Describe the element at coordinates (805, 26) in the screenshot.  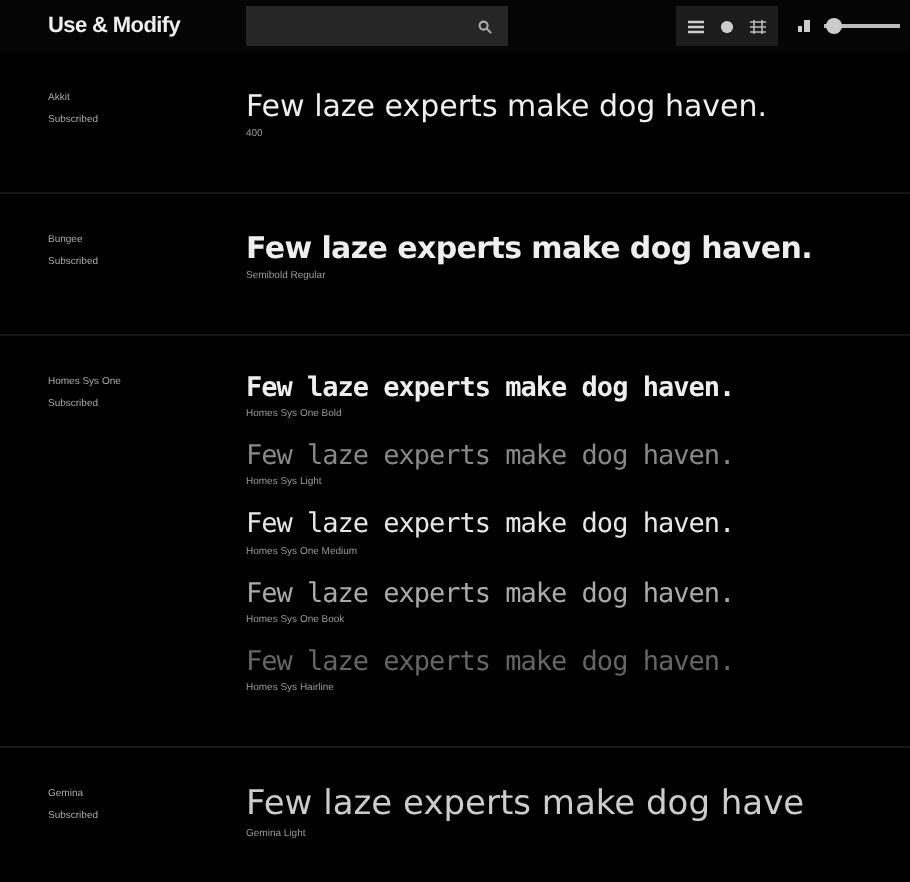
I see `font-size-icon` at that location.